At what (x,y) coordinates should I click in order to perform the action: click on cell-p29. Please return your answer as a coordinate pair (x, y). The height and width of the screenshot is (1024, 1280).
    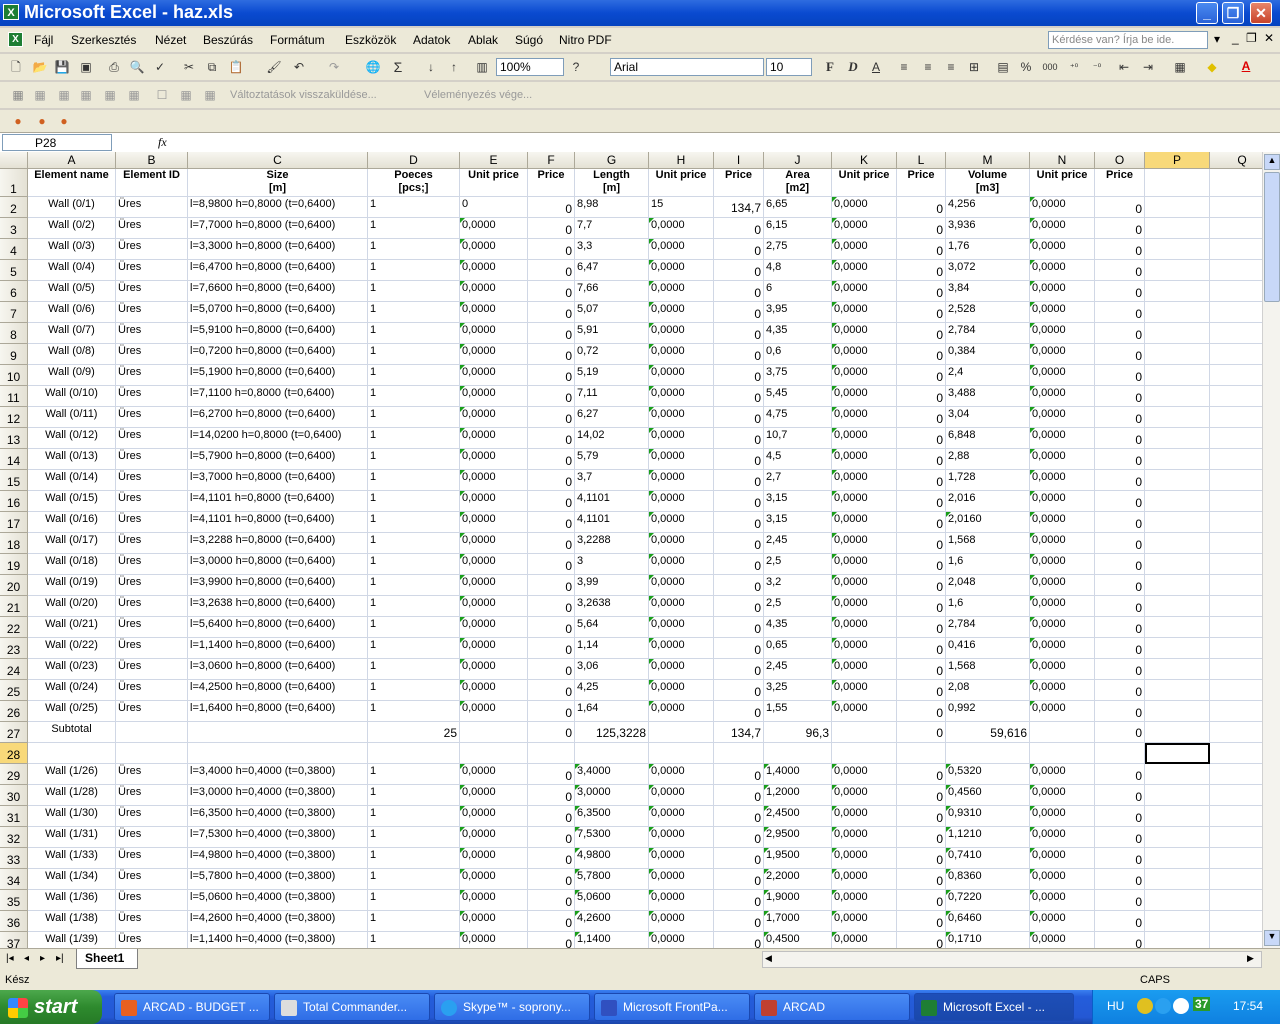
    Looking at the image, I should click on (1177, 774).